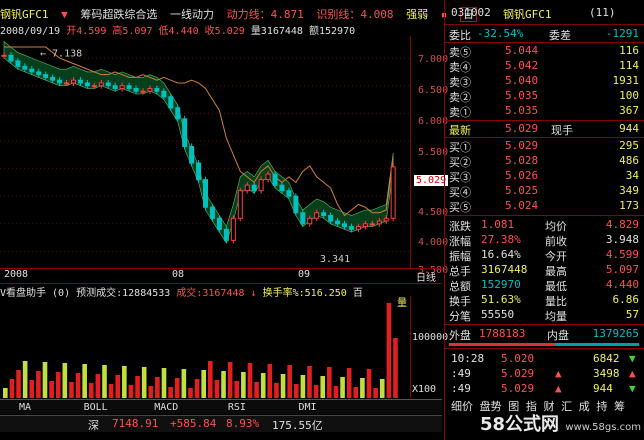  What do you see at coordinates (545, 206) in the screenshot?
I see `bid-row: 买⑤ 5.024 173` at bounding box center [545, 206].